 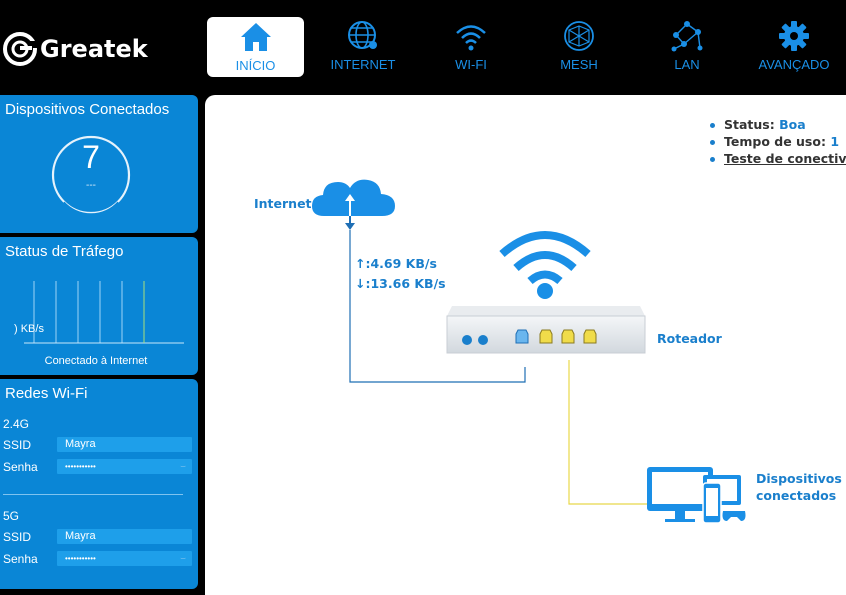 I want to click on router-label: Roteador, so click(x=689, y=338).